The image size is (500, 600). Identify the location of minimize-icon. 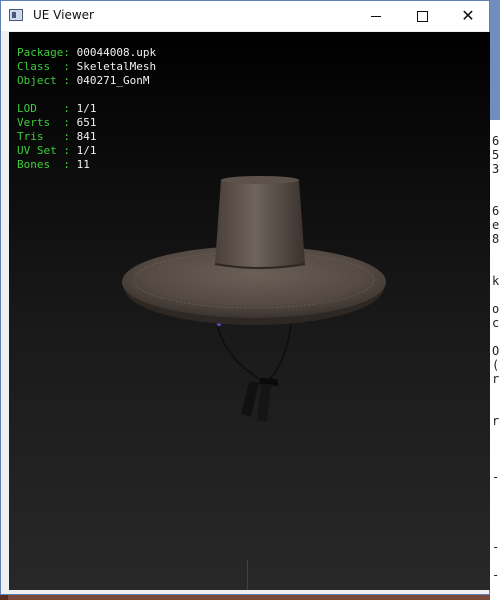
(376, 16).